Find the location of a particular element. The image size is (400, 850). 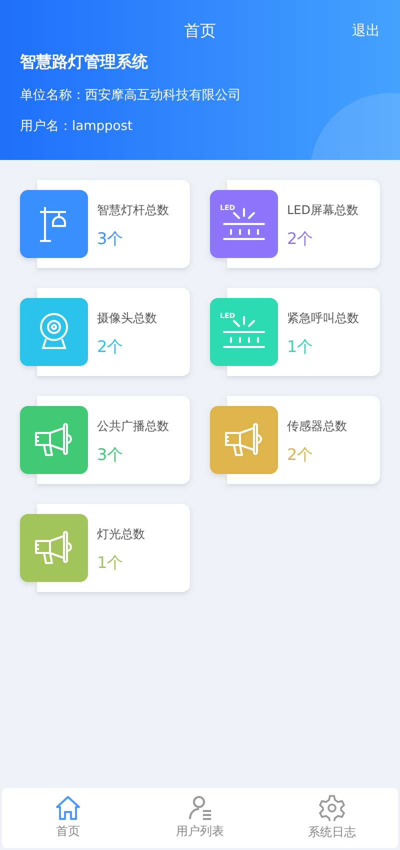

unit-name: 单位名称：西安摩高互动科技有限公司 is located at coordinates (131, 95).